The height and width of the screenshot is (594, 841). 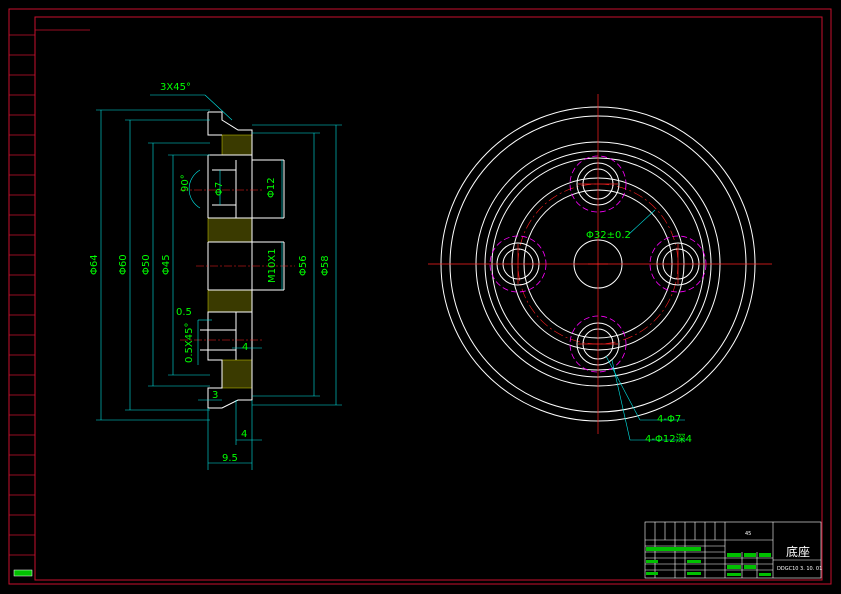 I want to click on label-dia-45: Φ45, so click(x=166, y=264).